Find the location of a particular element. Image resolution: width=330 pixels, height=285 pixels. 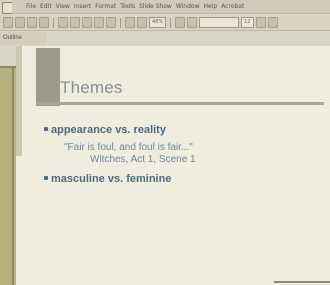

open-icon is located at coordinates (20, 22).